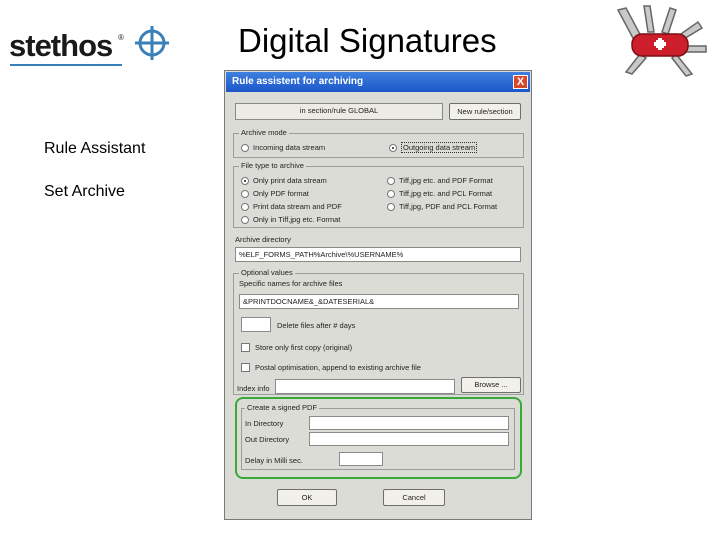 The image size is (720, 540). What do you see at coordinates (290, 180) in the screenshot?
I see `radio-only-print-label: Only print data stream` at bounding box center [290, 180].